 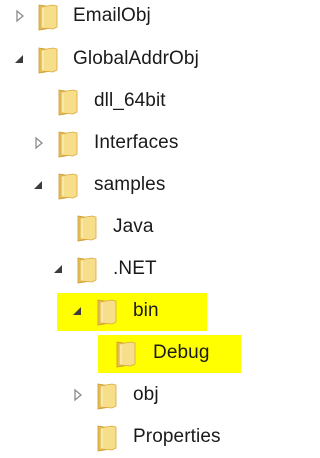 I want to click on tree-item-label: bin, so click(x=146, y=310).